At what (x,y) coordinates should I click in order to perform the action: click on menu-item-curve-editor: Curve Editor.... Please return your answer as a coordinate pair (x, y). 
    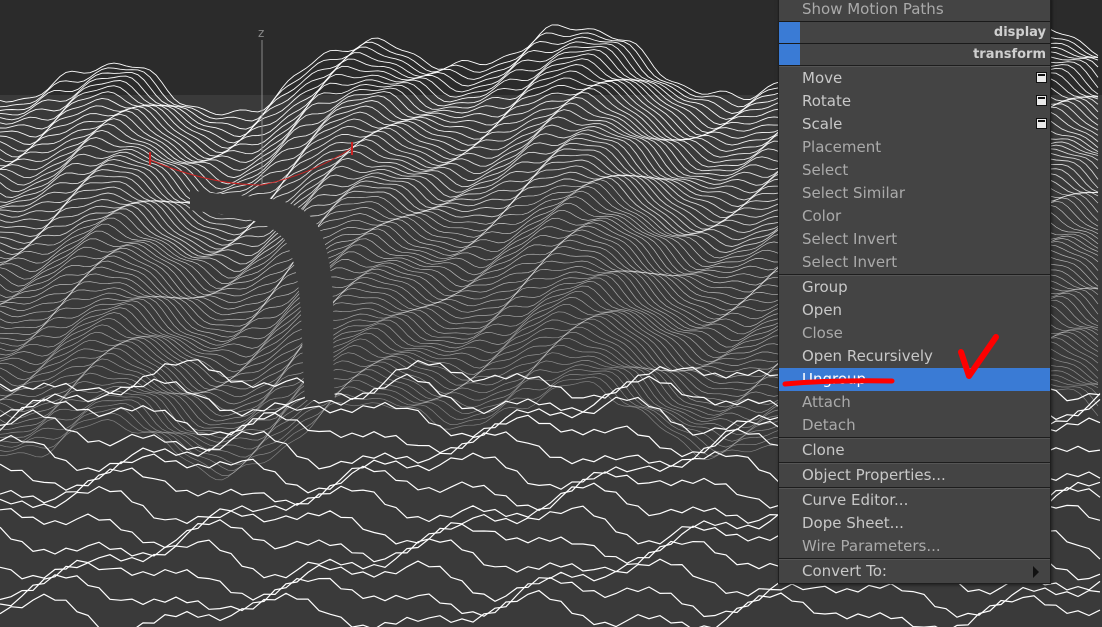
    Looking at the image, I should click on (914, 500).